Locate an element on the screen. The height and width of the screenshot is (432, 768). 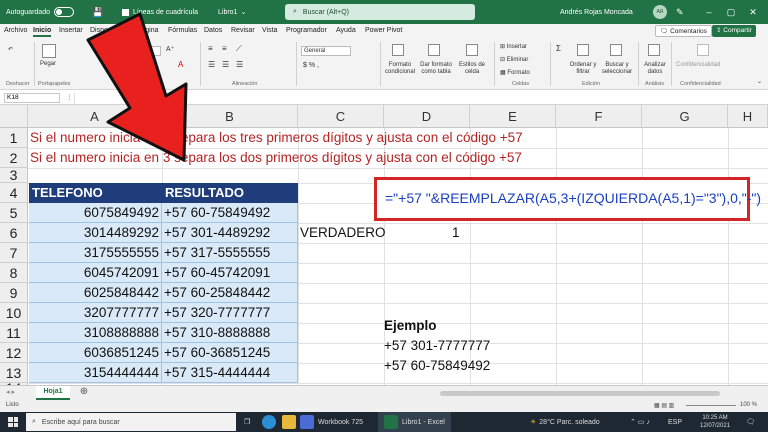
tab-nav-icon: ◂ ▸ is located at coordinates (10, 392).